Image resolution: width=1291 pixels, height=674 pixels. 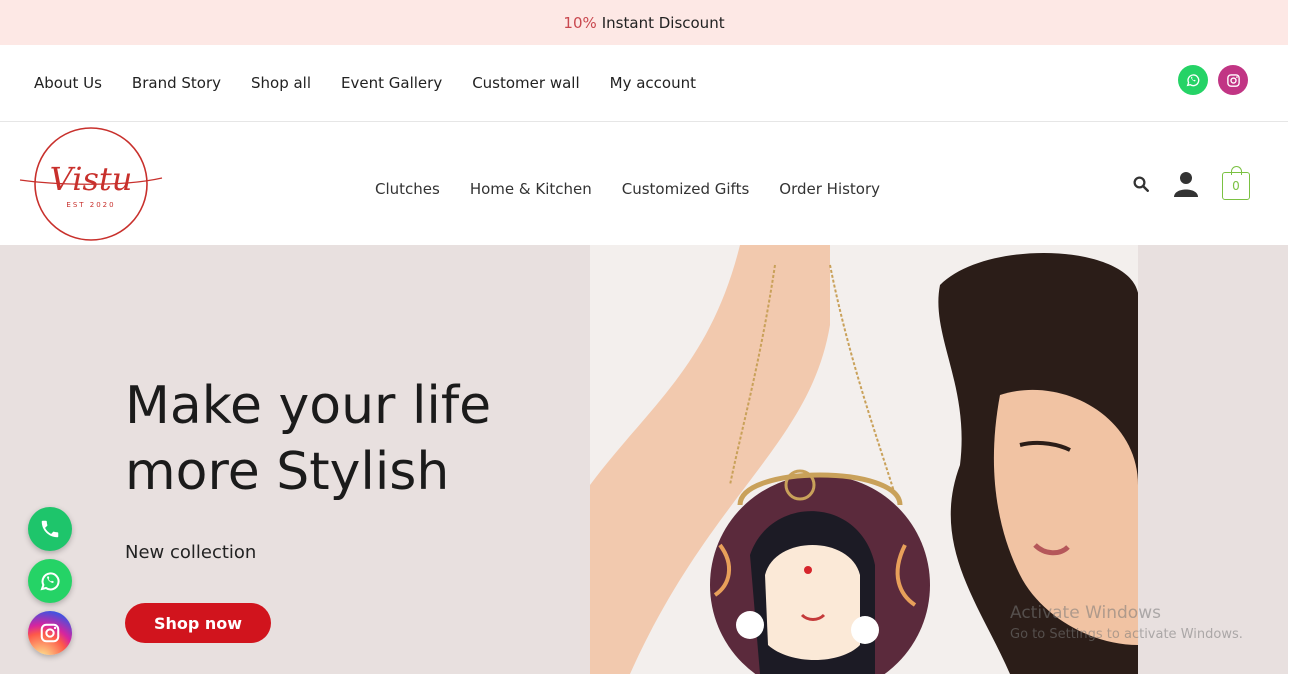 What do you see at coordinates (663, 22) in the screenshot?
I see `discount-text: Instant Discount` at bounding box center [663, 22].